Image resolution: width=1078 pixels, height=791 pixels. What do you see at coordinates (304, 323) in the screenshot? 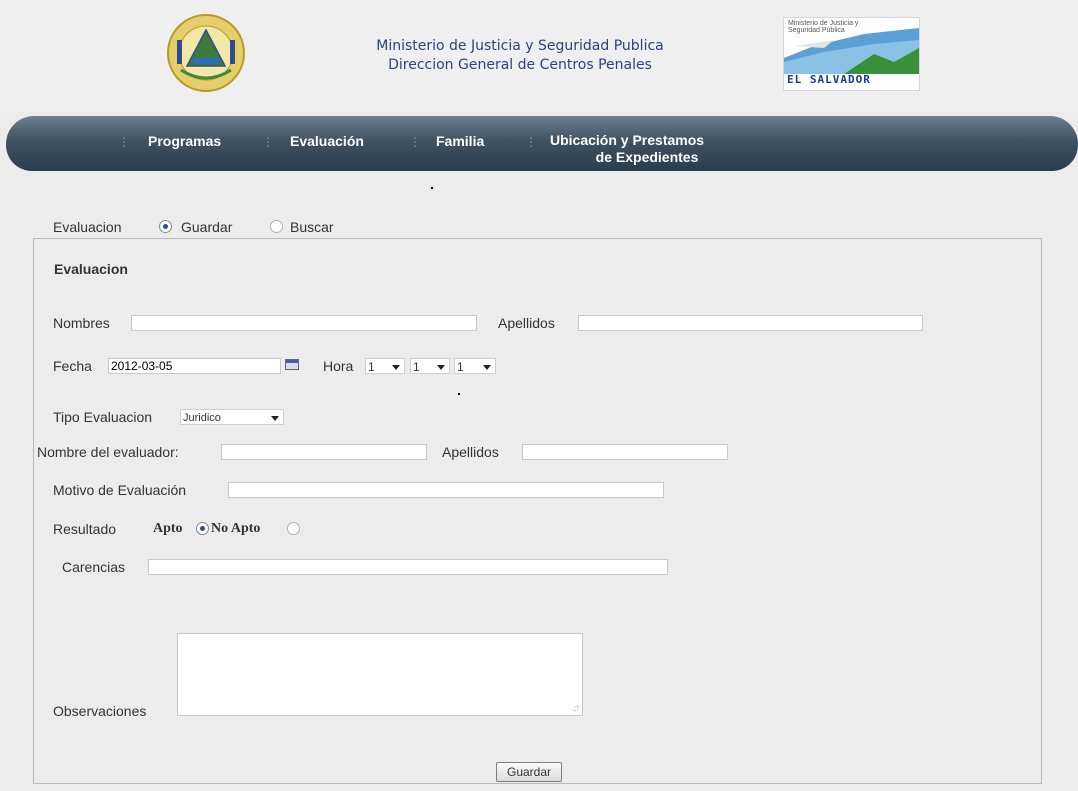
I see `nombres-input` at bounding box center [304, 323].